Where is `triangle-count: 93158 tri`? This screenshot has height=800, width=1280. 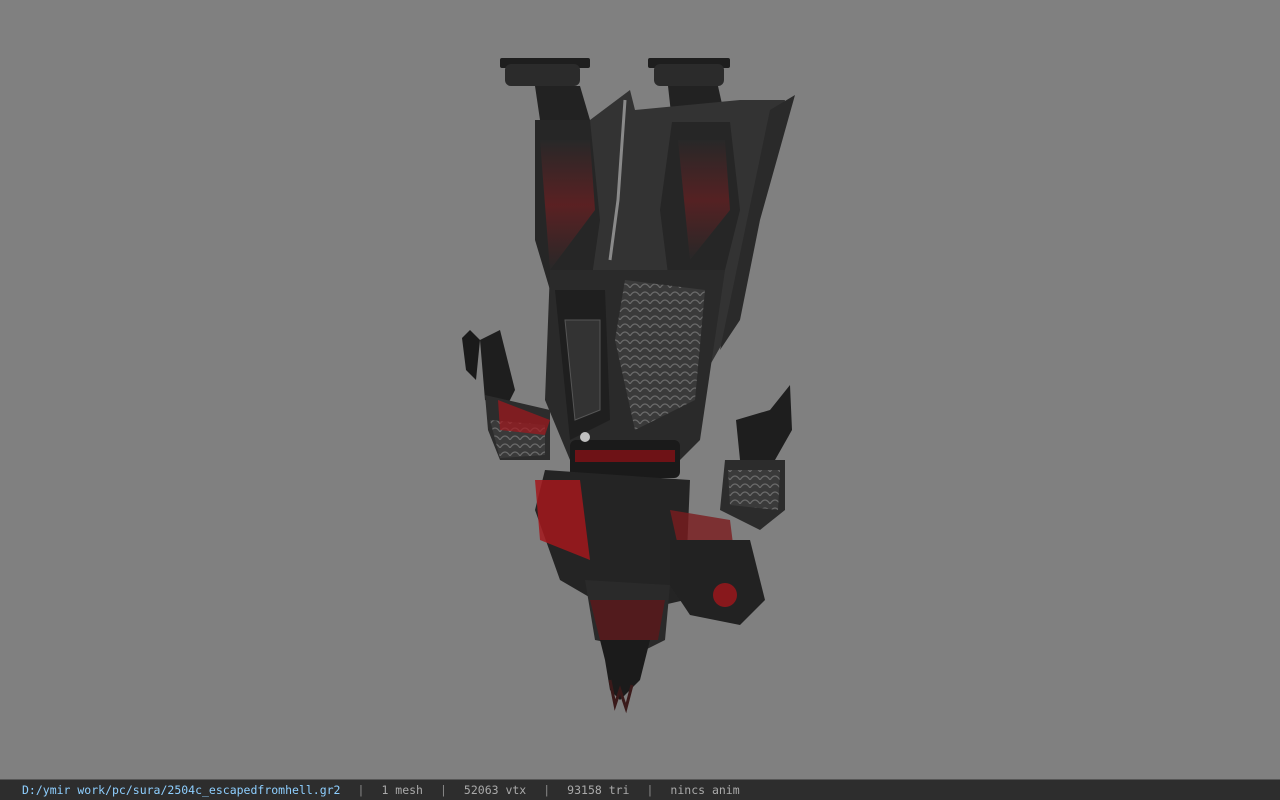
triangle-count: 93158 tri is located at coordinates (598, 790).